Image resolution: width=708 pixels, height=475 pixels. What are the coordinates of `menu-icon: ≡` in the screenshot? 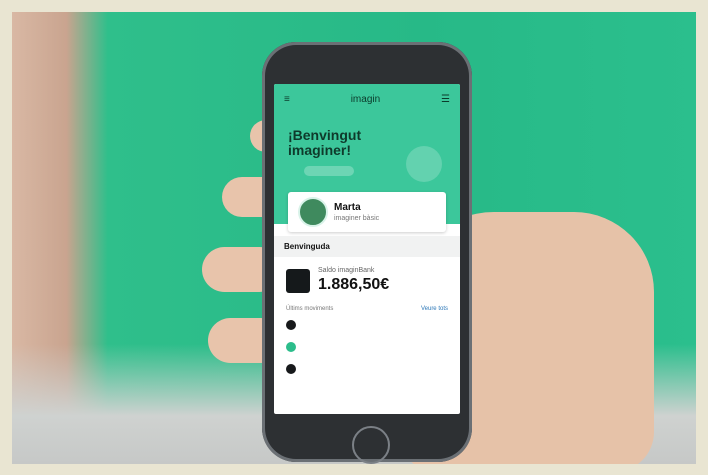 It's located at (287, 99).